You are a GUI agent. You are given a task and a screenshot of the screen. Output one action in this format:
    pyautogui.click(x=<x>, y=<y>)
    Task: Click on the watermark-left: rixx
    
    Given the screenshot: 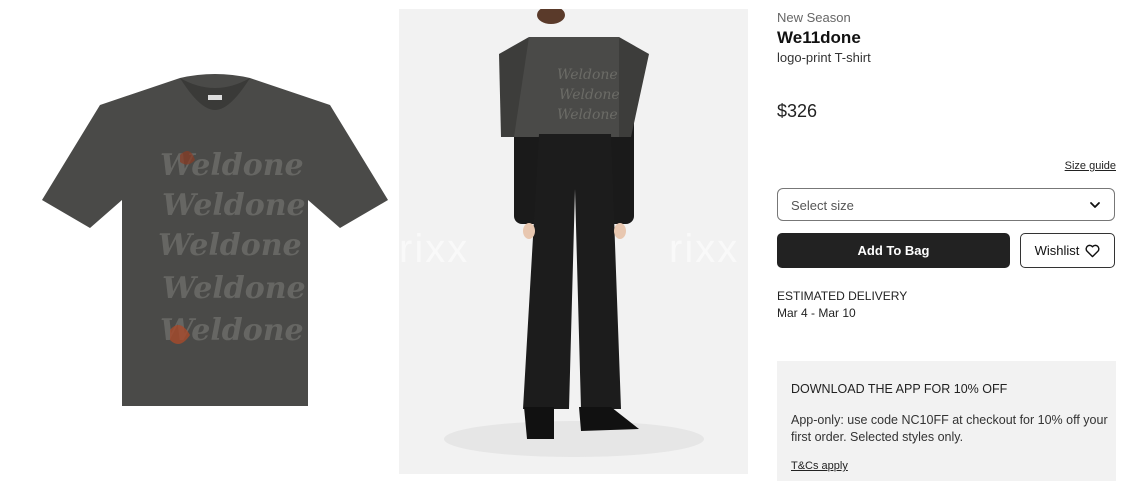 What is the action you would take?
    pyautogui.click(x=434, y=249)
    